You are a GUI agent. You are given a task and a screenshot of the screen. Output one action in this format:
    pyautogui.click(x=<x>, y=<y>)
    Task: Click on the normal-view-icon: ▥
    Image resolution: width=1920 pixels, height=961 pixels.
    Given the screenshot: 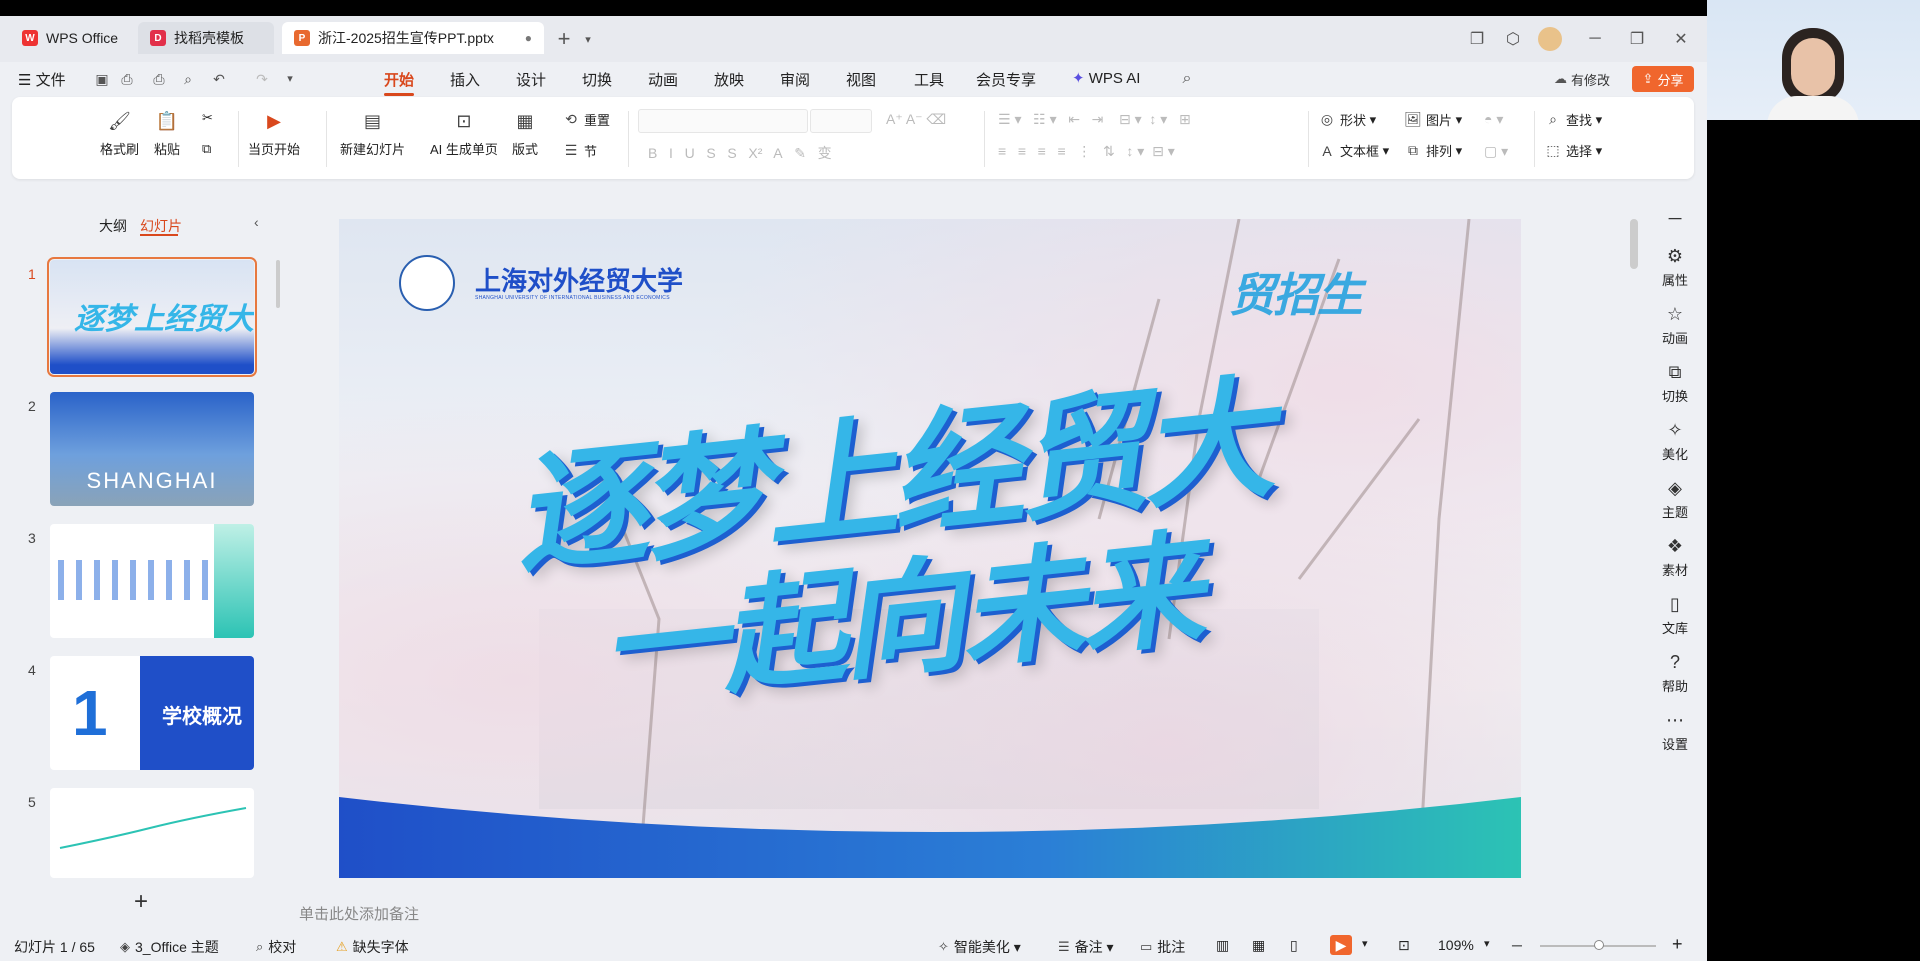 What is the action you would take?
    pyautogui.click(x=1222, y=945)
    